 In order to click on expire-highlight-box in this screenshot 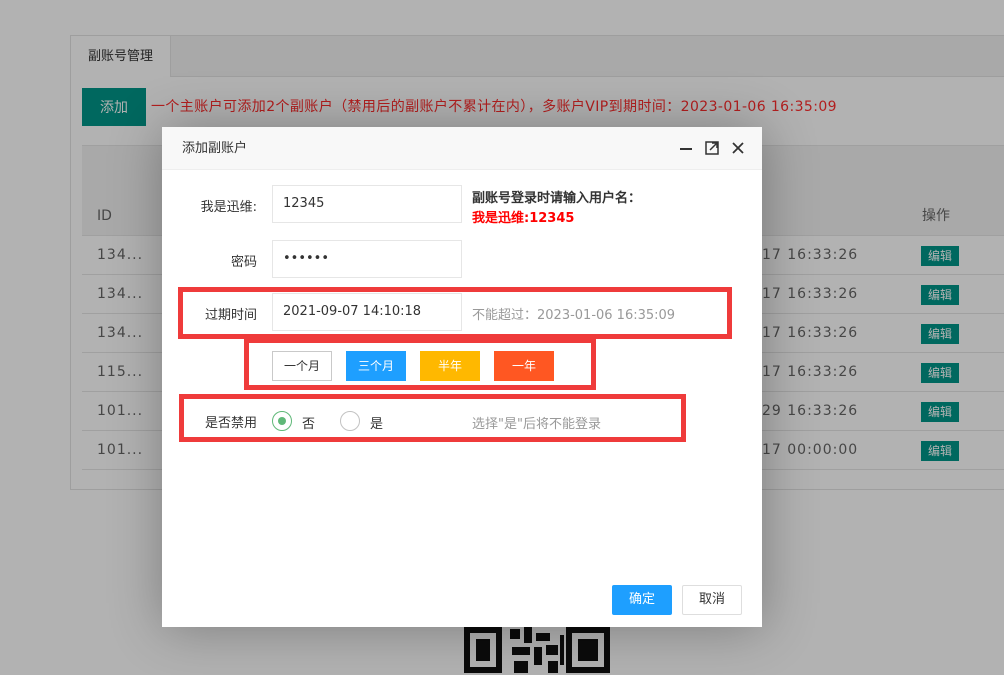, I will do `click(455, 313)`.